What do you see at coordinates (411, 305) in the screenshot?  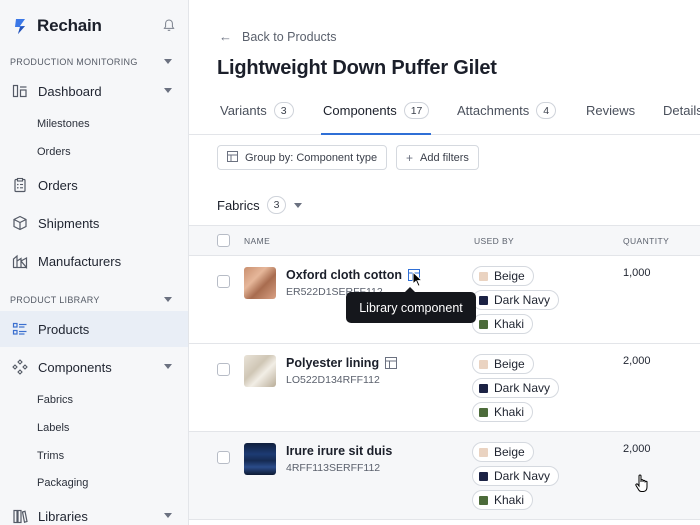 I see `library-component-tooltip: Library component` at bounding box center [411, 305].